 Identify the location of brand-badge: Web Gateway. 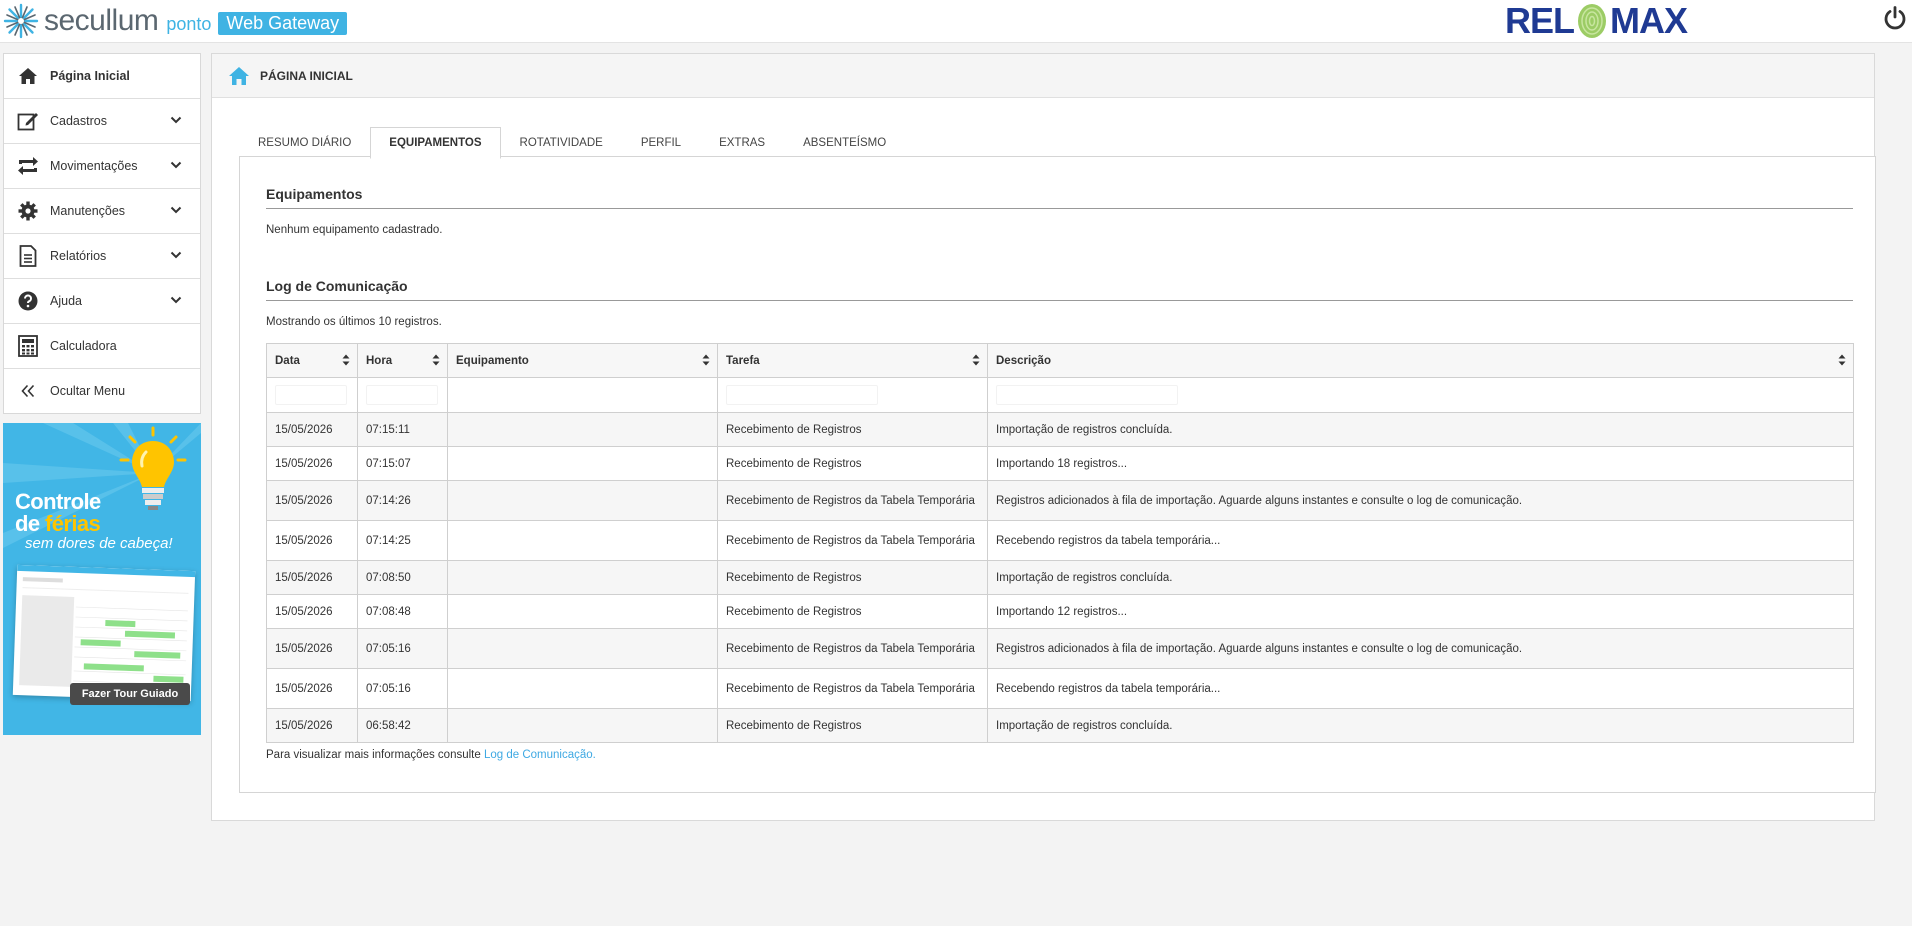
(283, 23).